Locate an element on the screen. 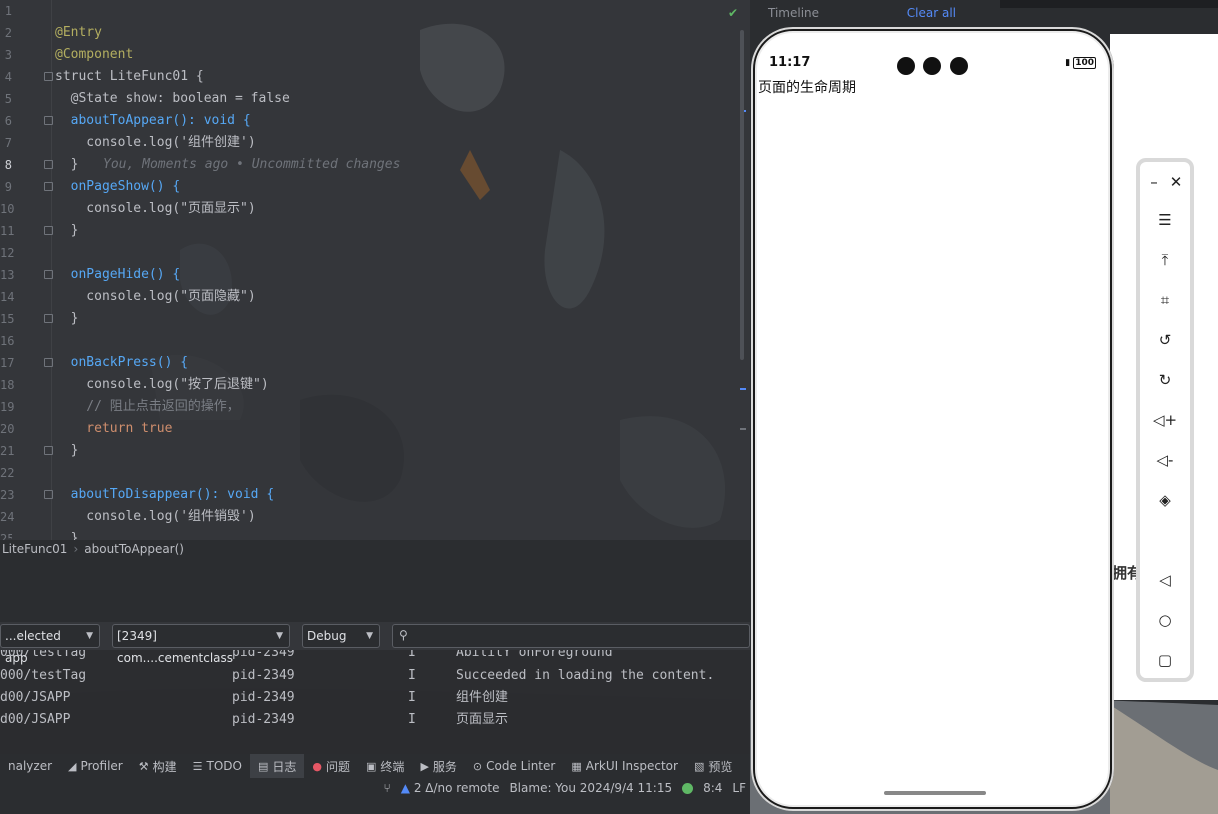 The height and width of the screenshot is (814, 1218). menu-icon: ☰ is located at coordinates (1165, 220).